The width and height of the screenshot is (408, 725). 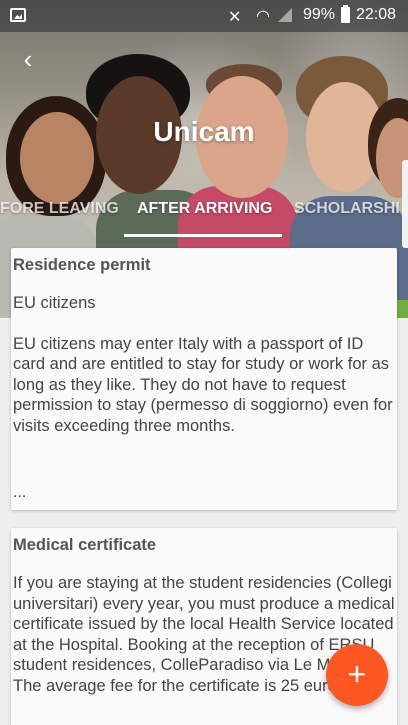 I want to click on page-title: Unicam, so click(x=204, y=131).